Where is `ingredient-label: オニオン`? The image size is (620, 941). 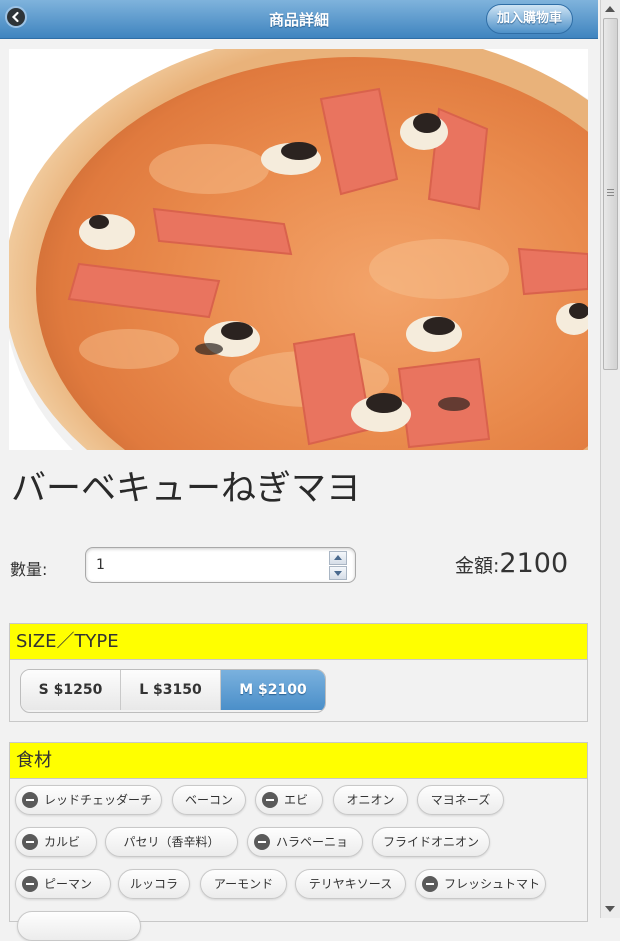
ingredient-label: オニオン is located at coordinates (370, 800).